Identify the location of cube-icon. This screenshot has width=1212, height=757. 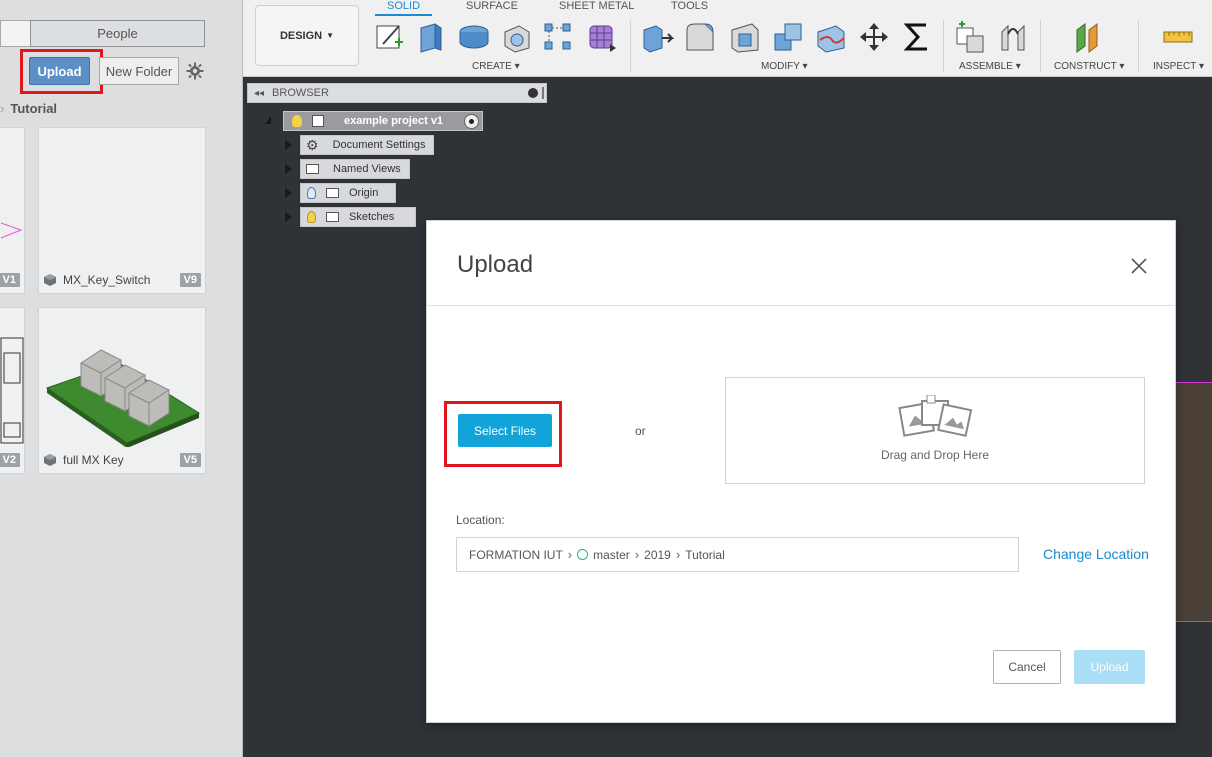
(50, 280).